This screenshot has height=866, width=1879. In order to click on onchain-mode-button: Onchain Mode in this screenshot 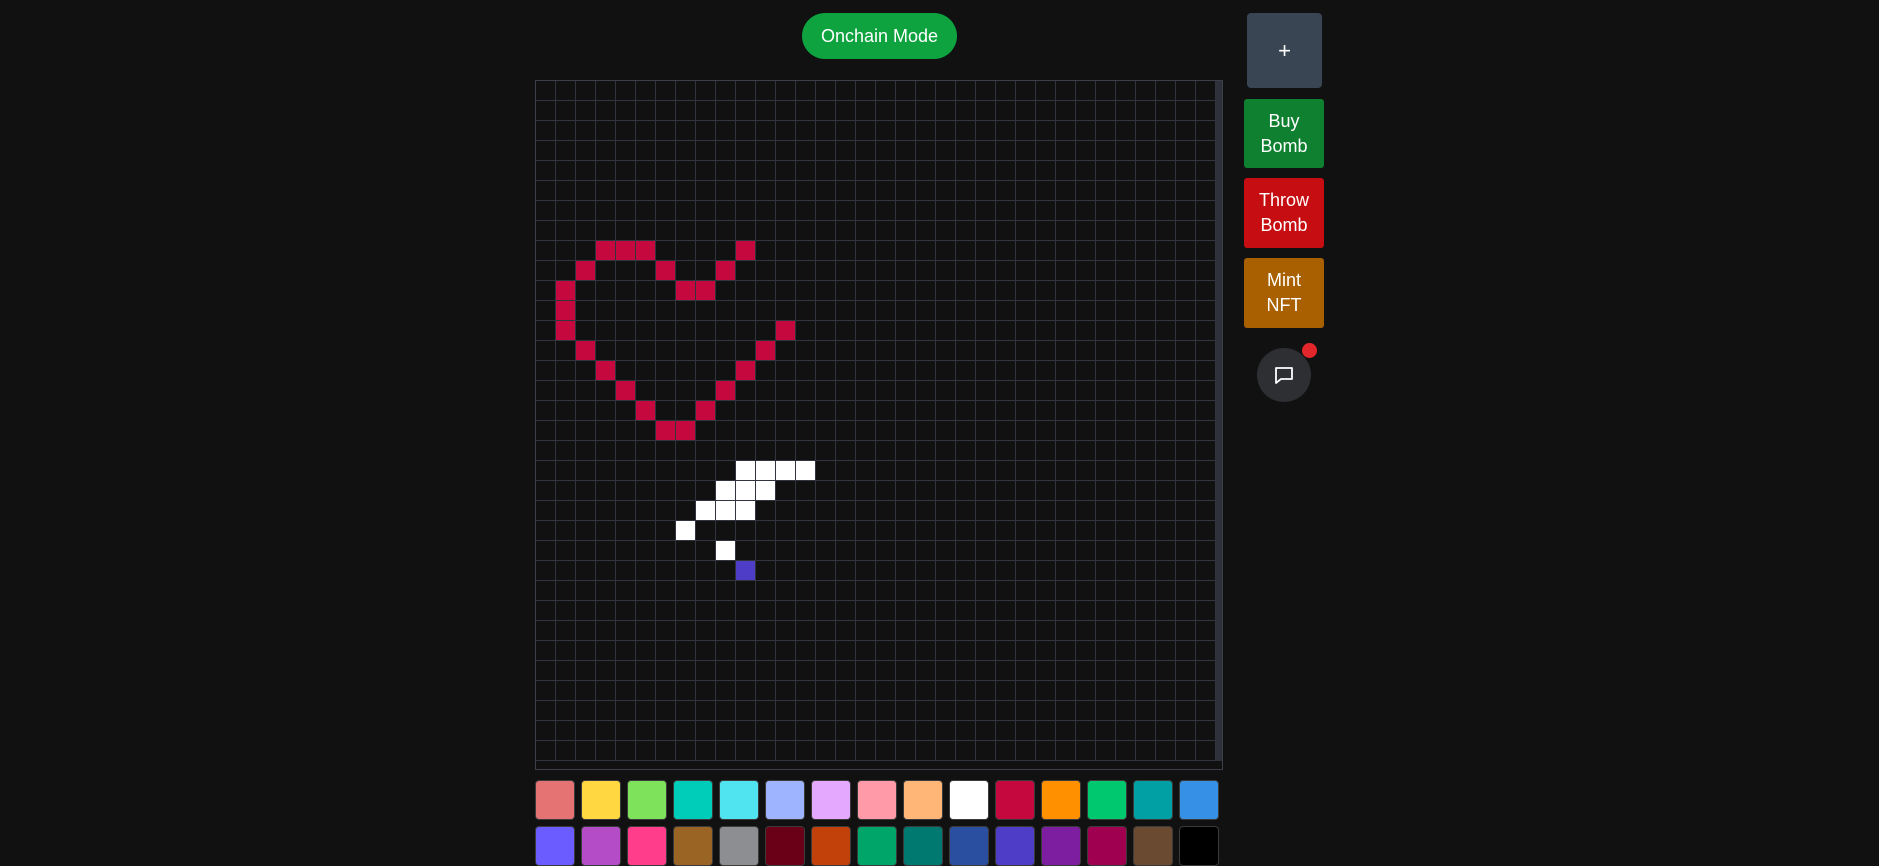, I will do `click(879, 36)`.